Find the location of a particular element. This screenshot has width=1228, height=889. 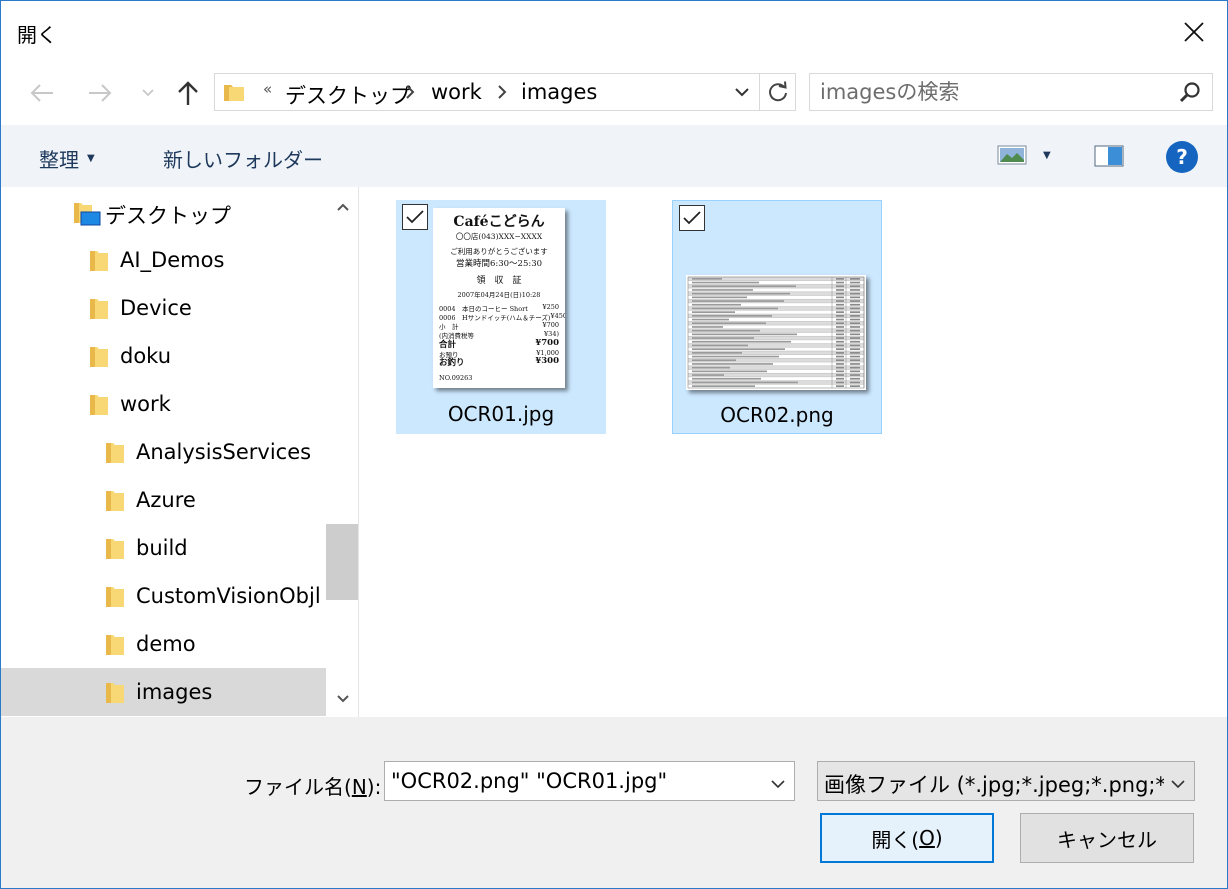

change-view-button: ▼ is located at coordinates (1024, 155).